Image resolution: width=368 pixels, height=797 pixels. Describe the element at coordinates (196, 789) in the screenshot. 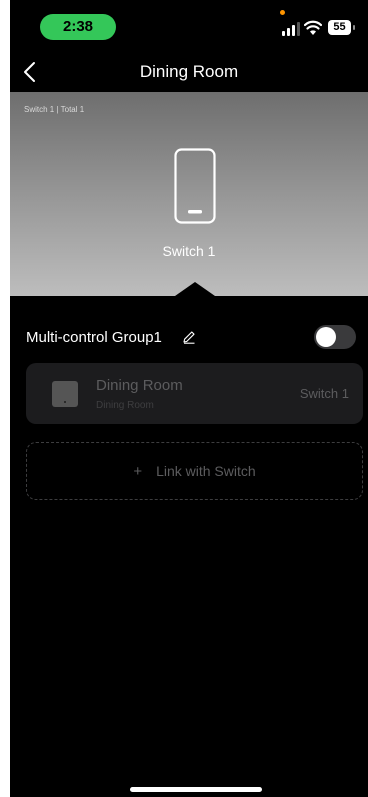

I see `home-indicator` at that location.